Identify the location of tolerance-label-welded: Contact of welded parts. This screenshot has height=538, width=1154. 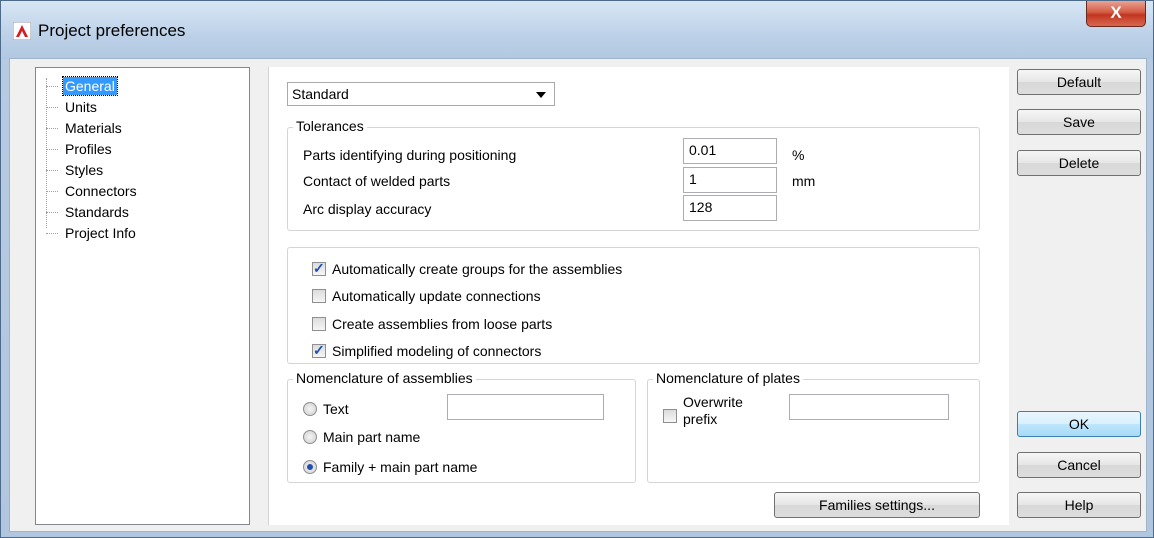
(377, 181).